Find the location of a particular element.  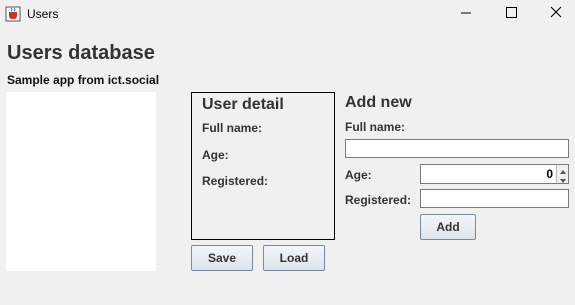

detail-registered-label: Registered: is located at coordinates (235, 181).